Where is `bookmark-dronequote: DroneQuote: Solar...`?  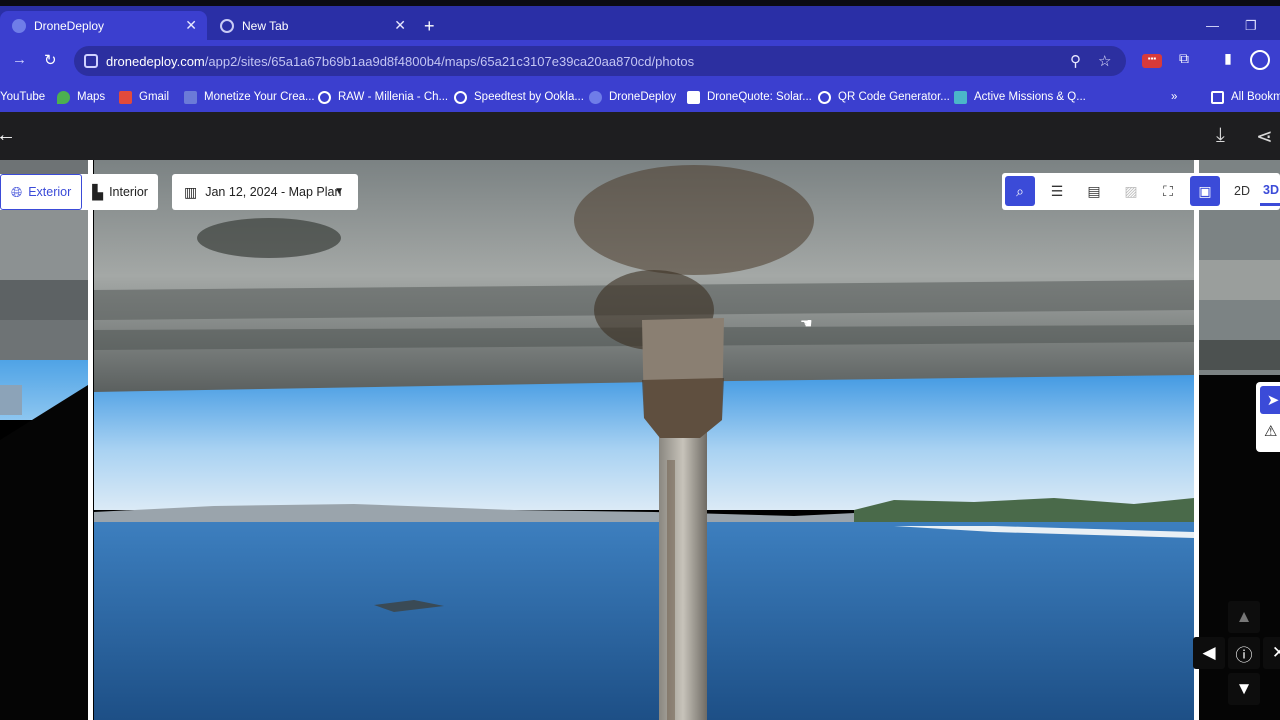 bookmark-dronequote: DroneQuote: Solar... is located at coordinates (749, 97).